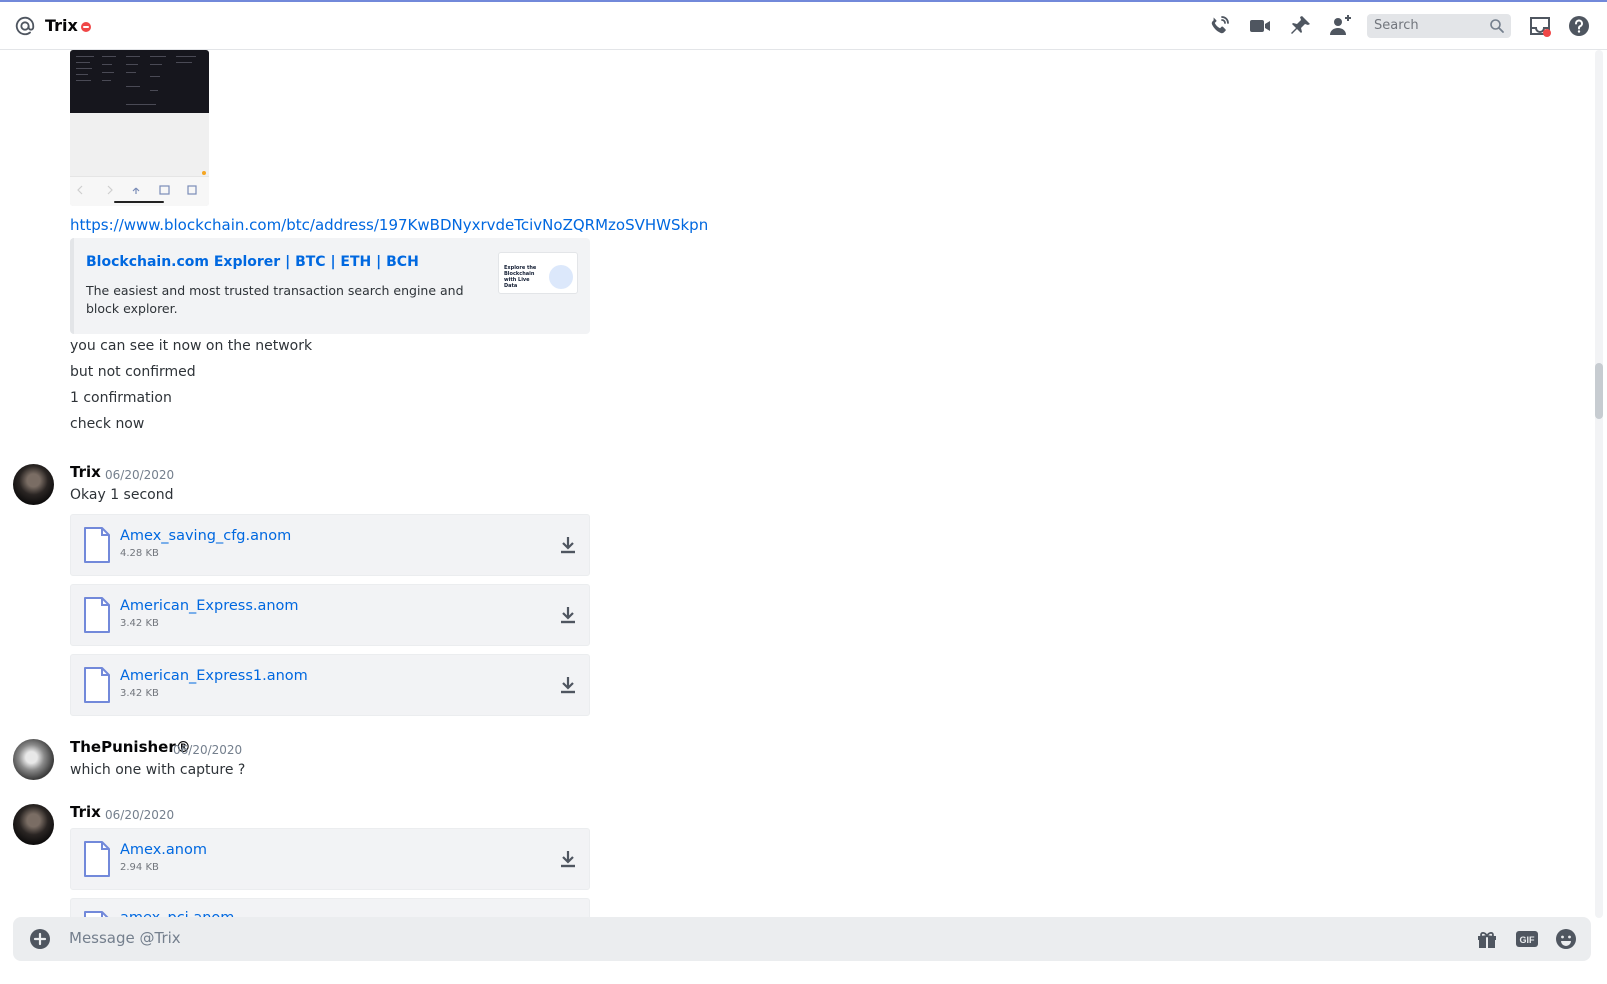 This screenshot has width=1607, height=984. Describe the element at coordinates (1340, 26) in the screenshot. I see `add-friend-icon` at that location.